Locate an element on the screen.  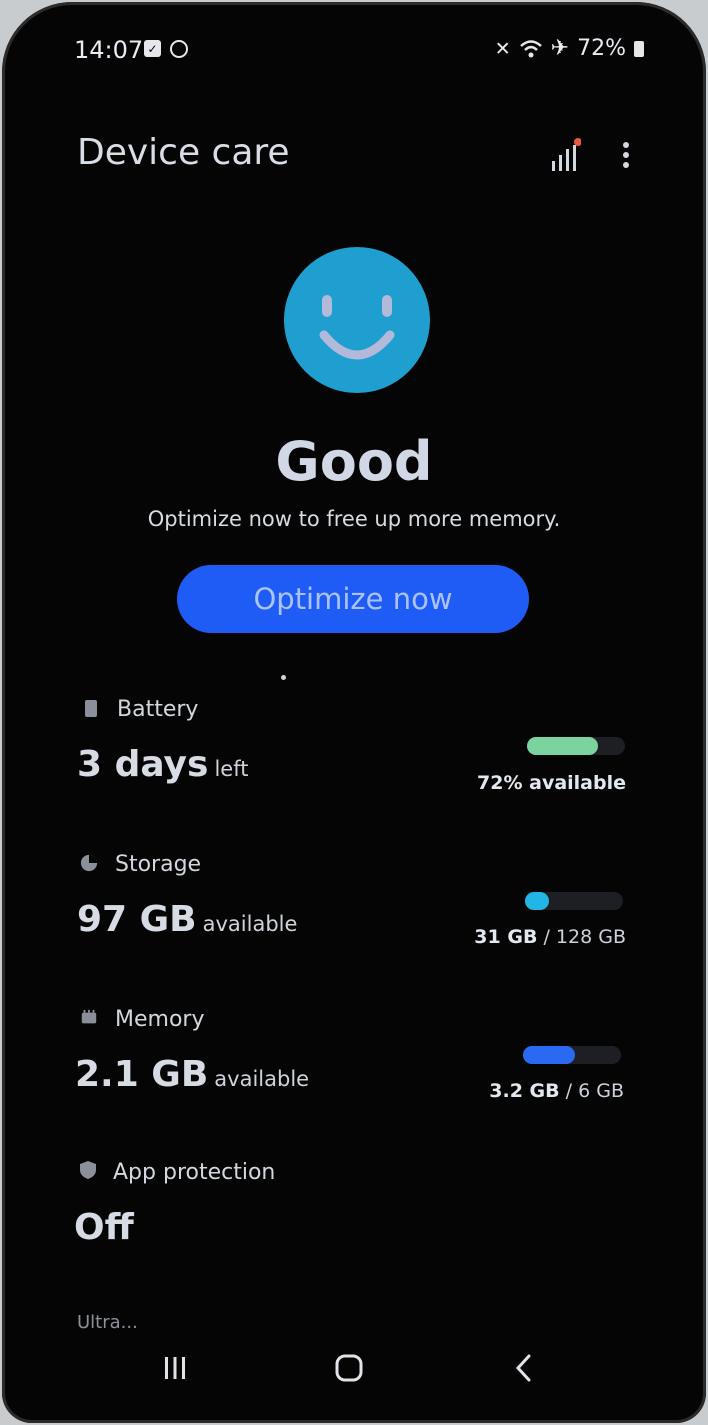
memory-chip-icon is located at coordinates (89, 1016).